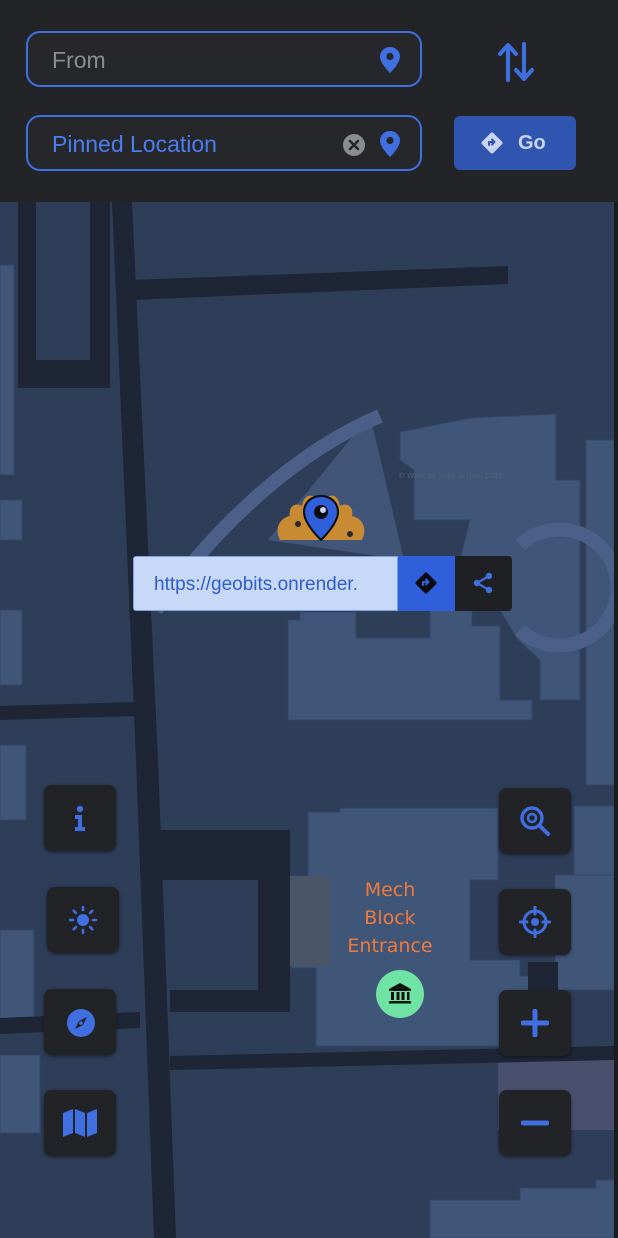 The image size is (618, 1238). I want to click on share-button, so click(483, 583).